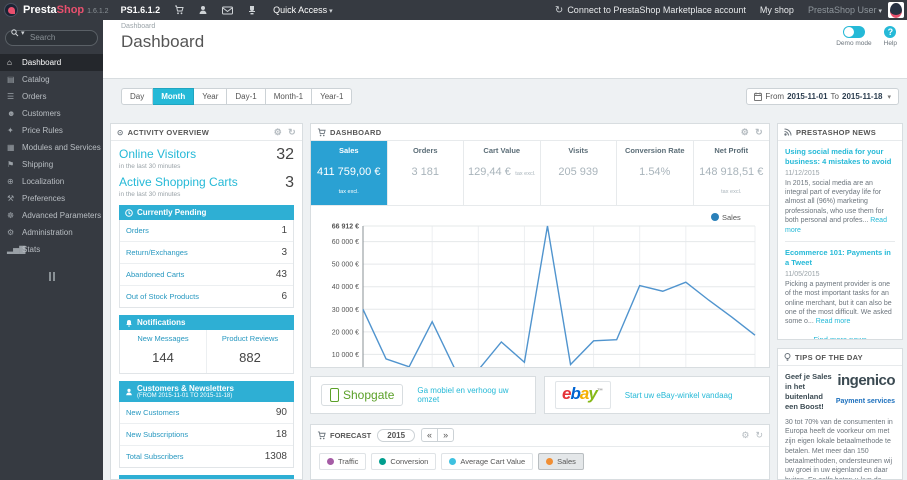 Image resolution: width=907 pixels, height=480 pixels. I want to click on user-menu: PrestaShop User ▾, so click(845, 10).